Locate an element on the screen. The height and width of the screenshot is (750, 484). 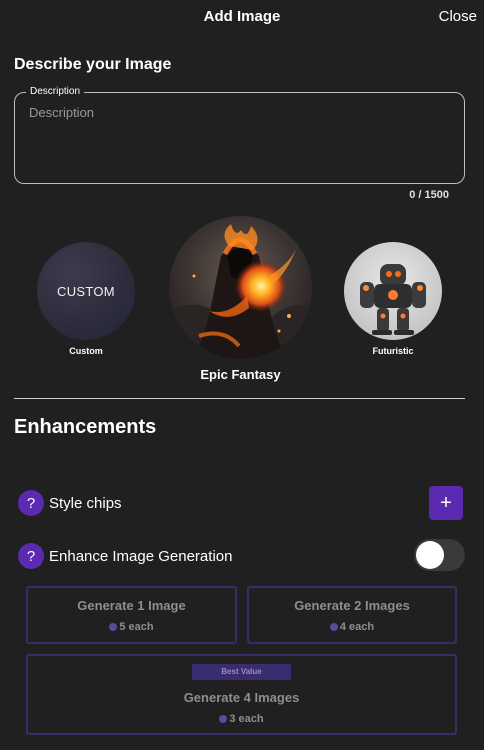
enhance-help-icon: ? is located at coordinates (31, 556).